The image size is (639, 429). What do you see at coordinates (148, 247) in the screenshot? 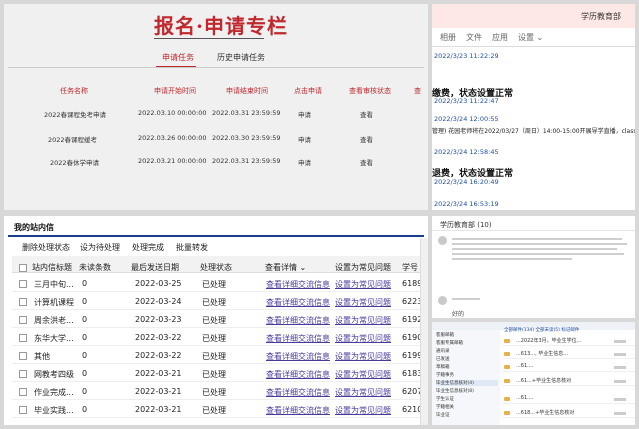
I see `mark-done-button: 处理完成` at bounding box center [148, 247].